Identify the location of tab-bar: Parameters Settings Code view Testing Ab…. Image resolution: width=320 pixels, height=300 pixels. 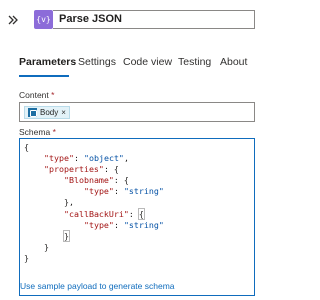
(127, 66).